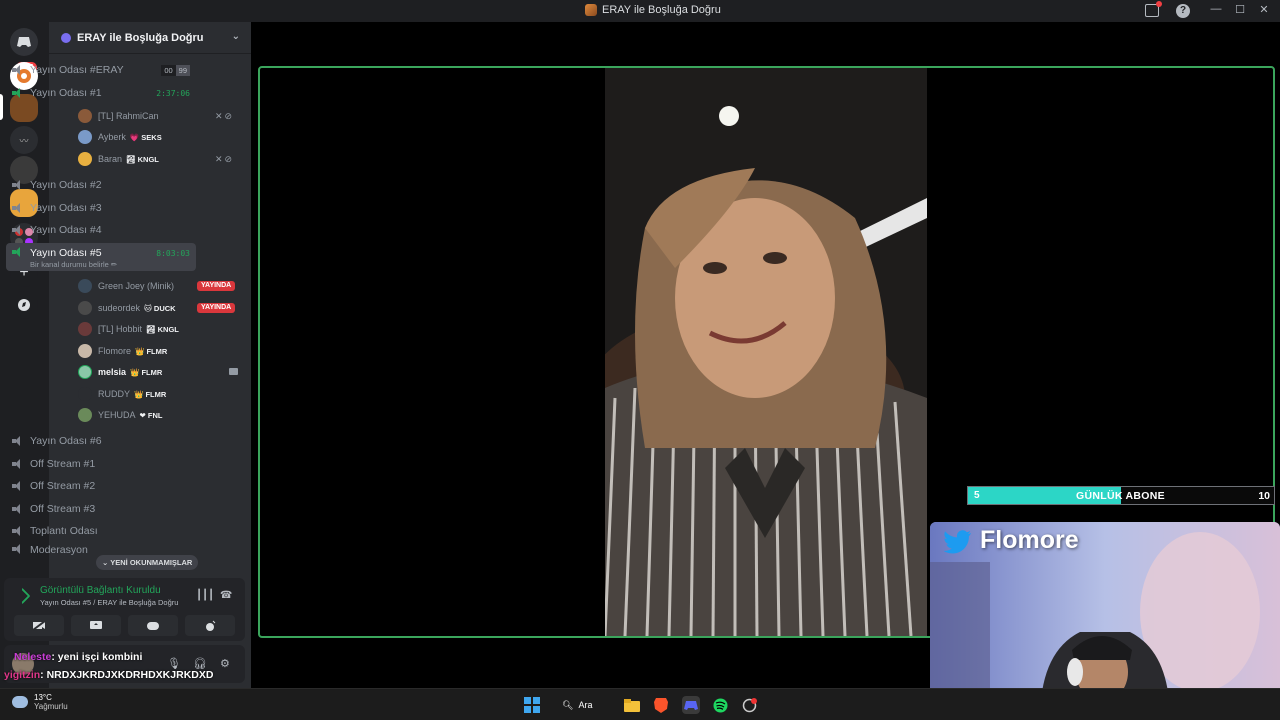  What do you see at coordinates (101, 531) in the screenshot?
I see `channel-toplanti: Toplantı Odası` at bounding box center [101, 531].